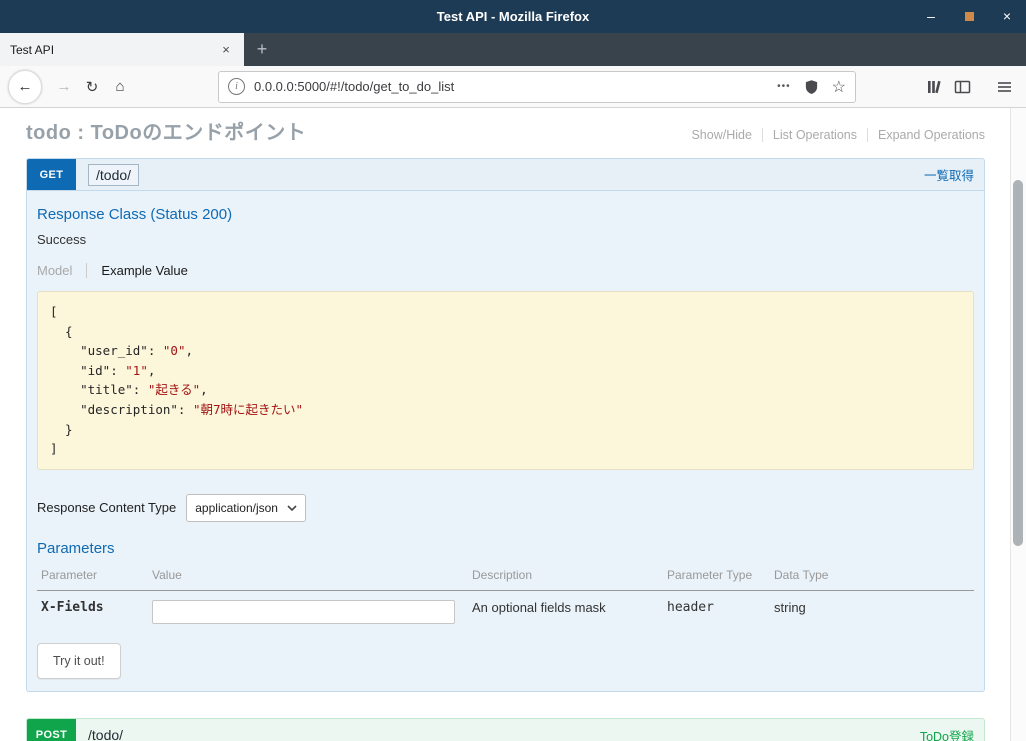 Image resolution: width=1026 pixels, height=741 pixels. I want to click on sidebar-toggle-icon, so click(962, 87).